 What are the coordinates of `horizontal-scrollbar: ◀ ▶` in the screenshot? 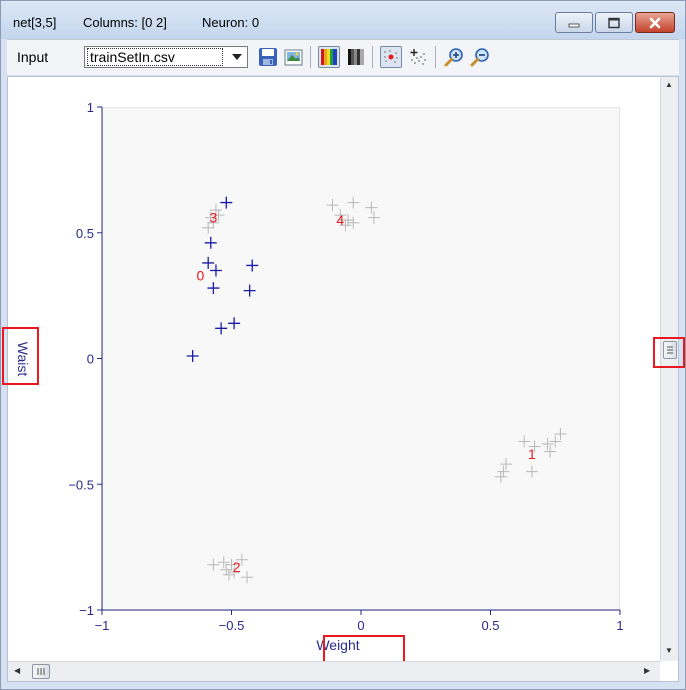 It's located at (334, 671).